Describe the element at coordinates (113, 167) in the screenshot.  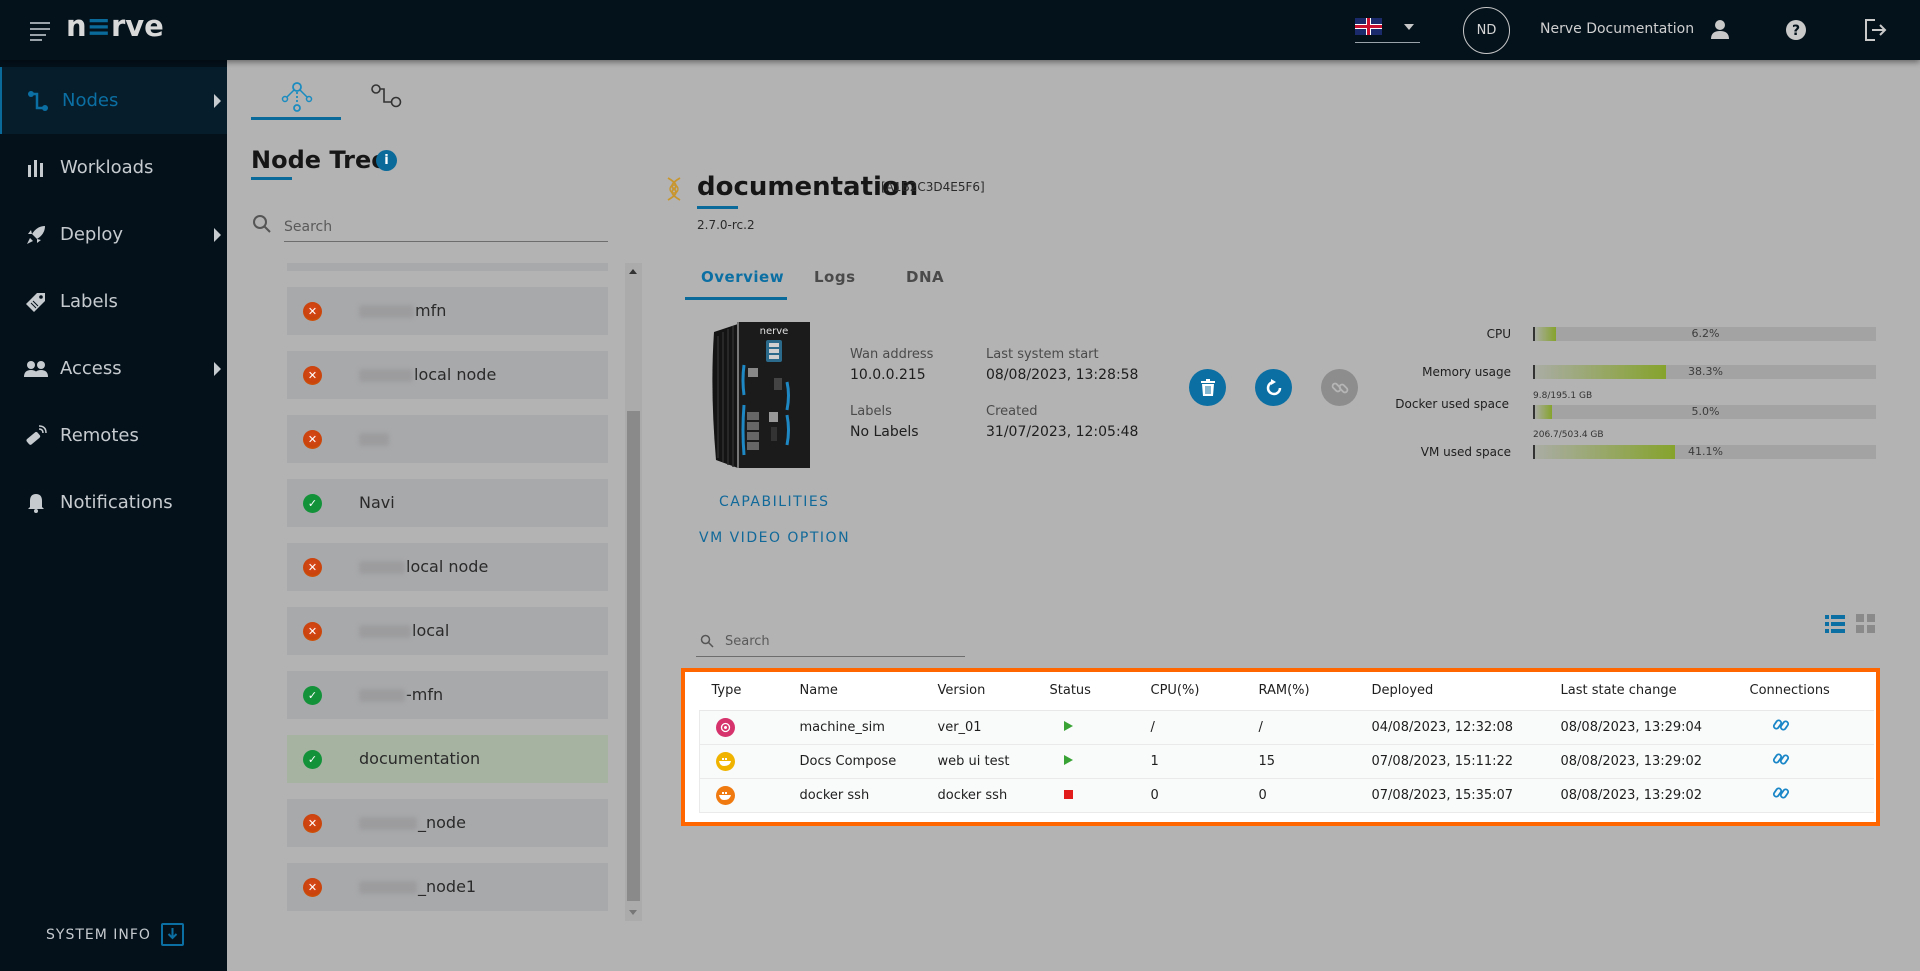
I see `sidebar-item-workloads: Workloads` at that location.